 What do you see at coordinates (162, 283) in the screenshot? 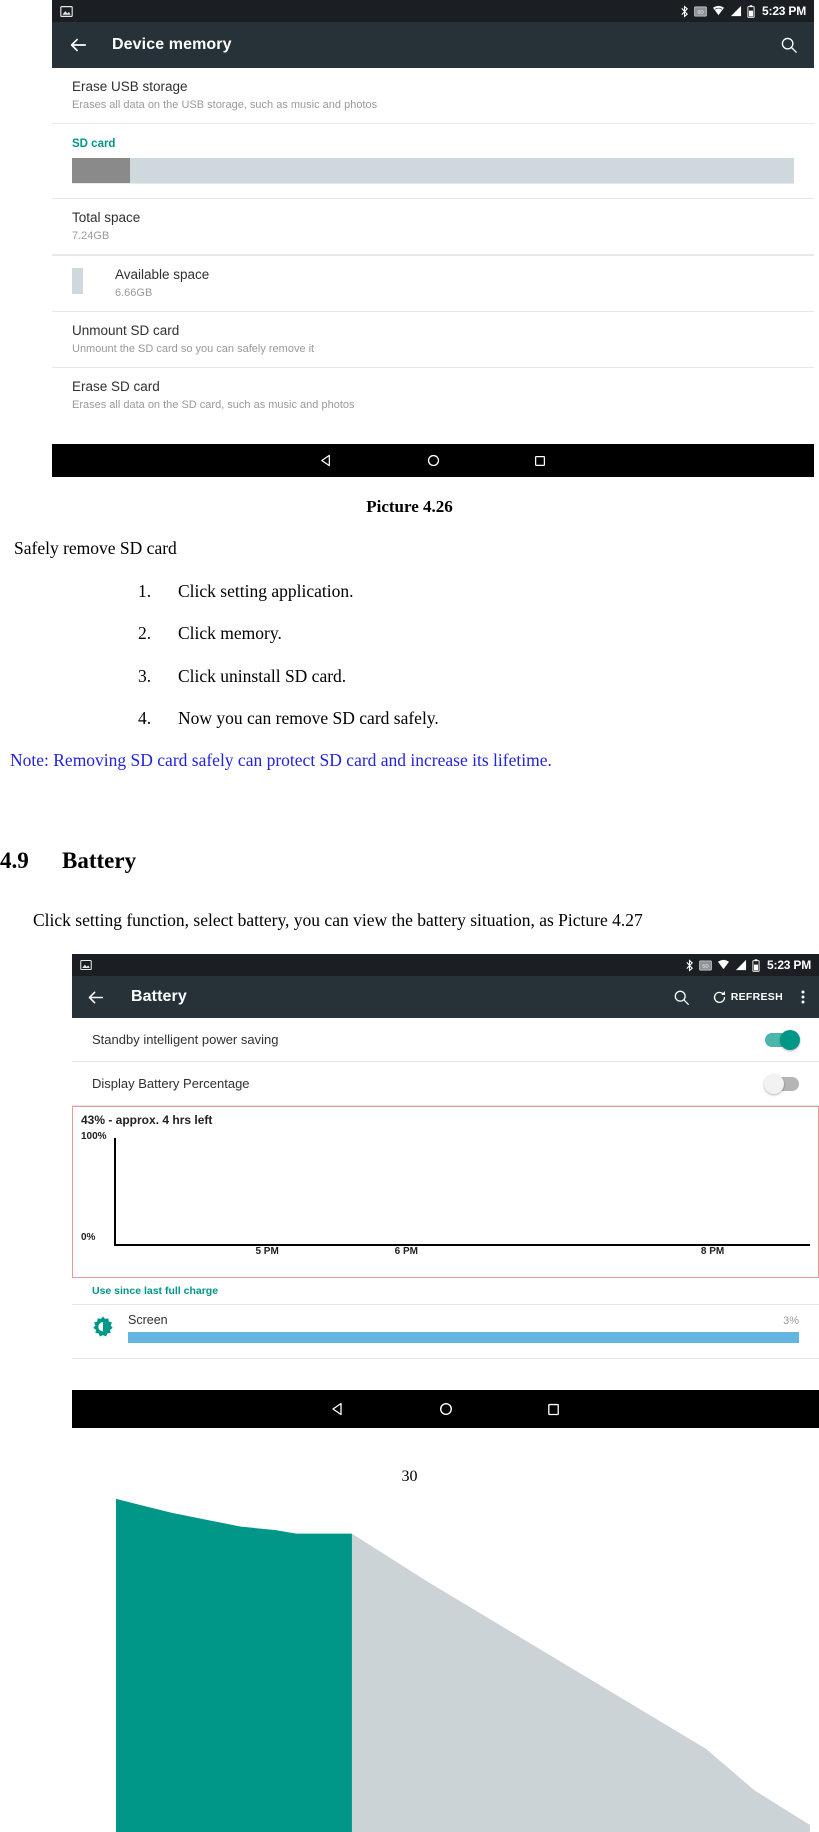
I see `available-space-text: Available space 6.66GB` at bounding box center [162, 283].